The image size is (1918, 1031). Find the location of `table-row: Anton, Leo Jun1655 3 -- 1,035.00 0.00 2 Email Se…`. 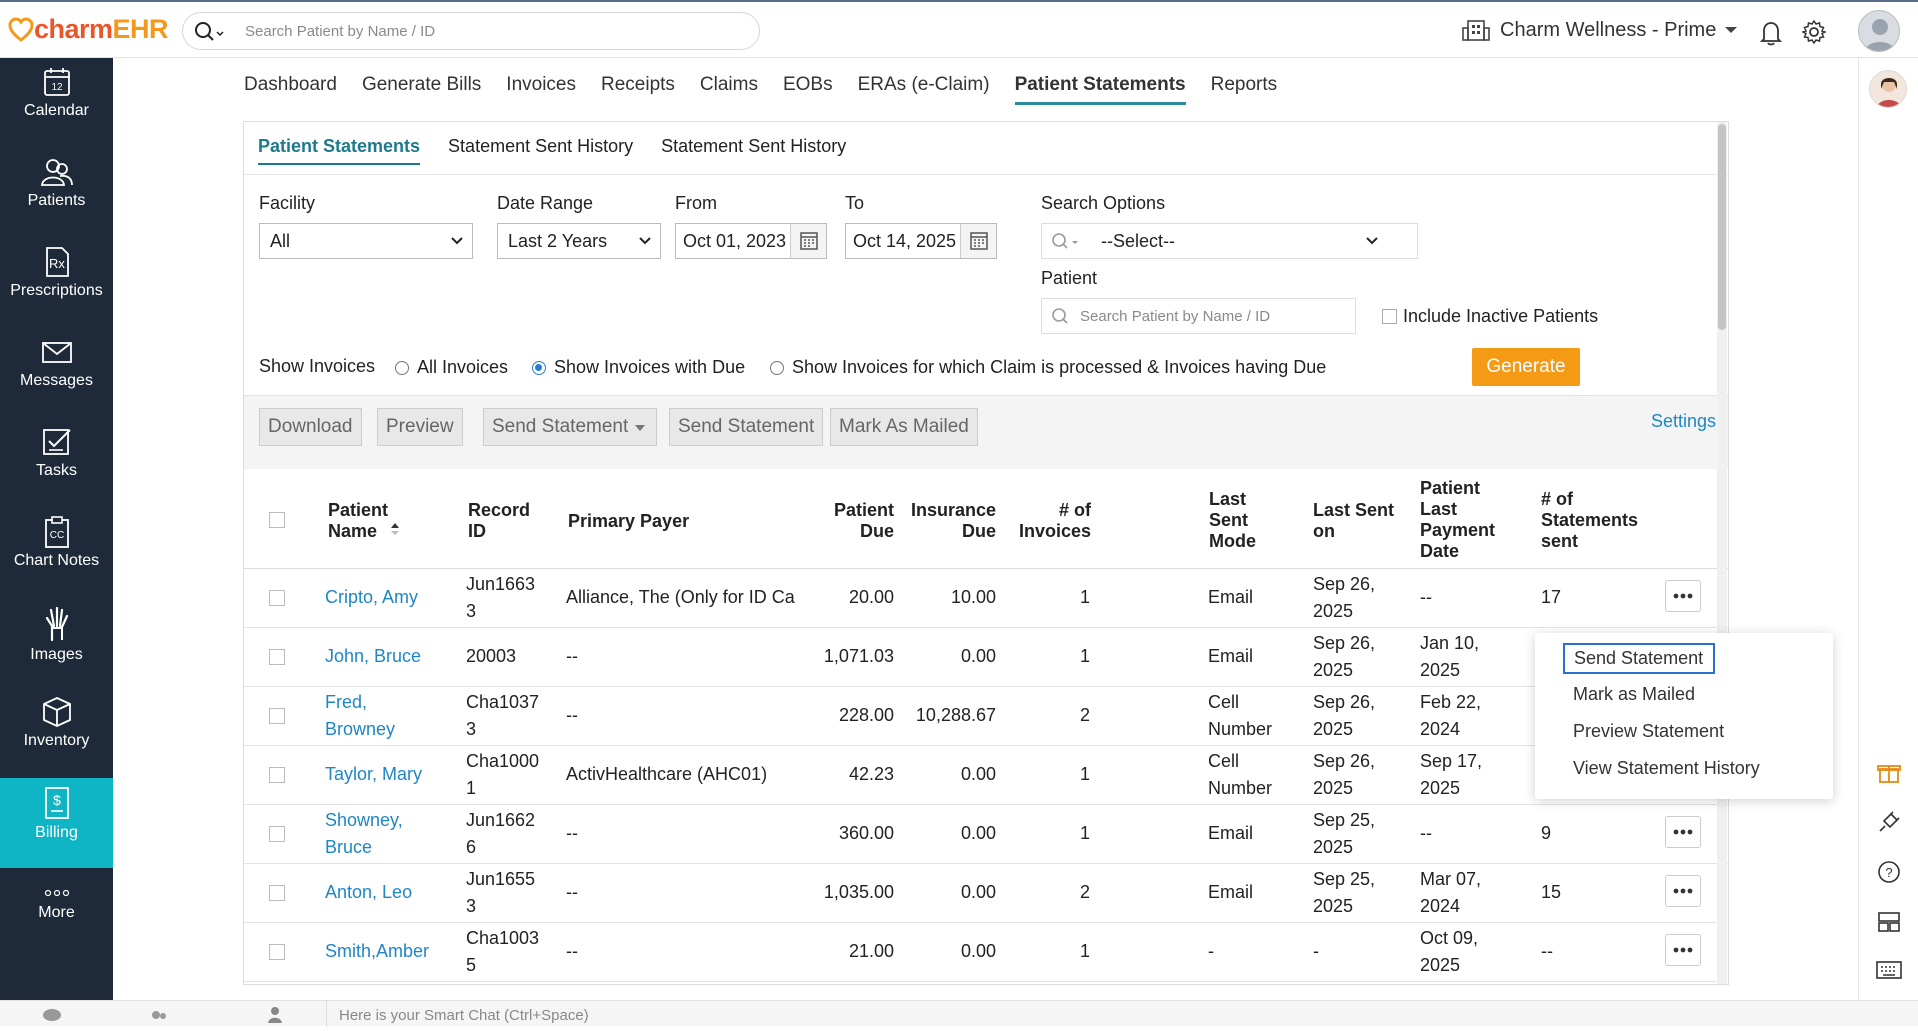

table-row: Anton, Leo Jun1655 3 -- 1,035.00 0.00 2 Email Se… is located at coordinates (986, 893).